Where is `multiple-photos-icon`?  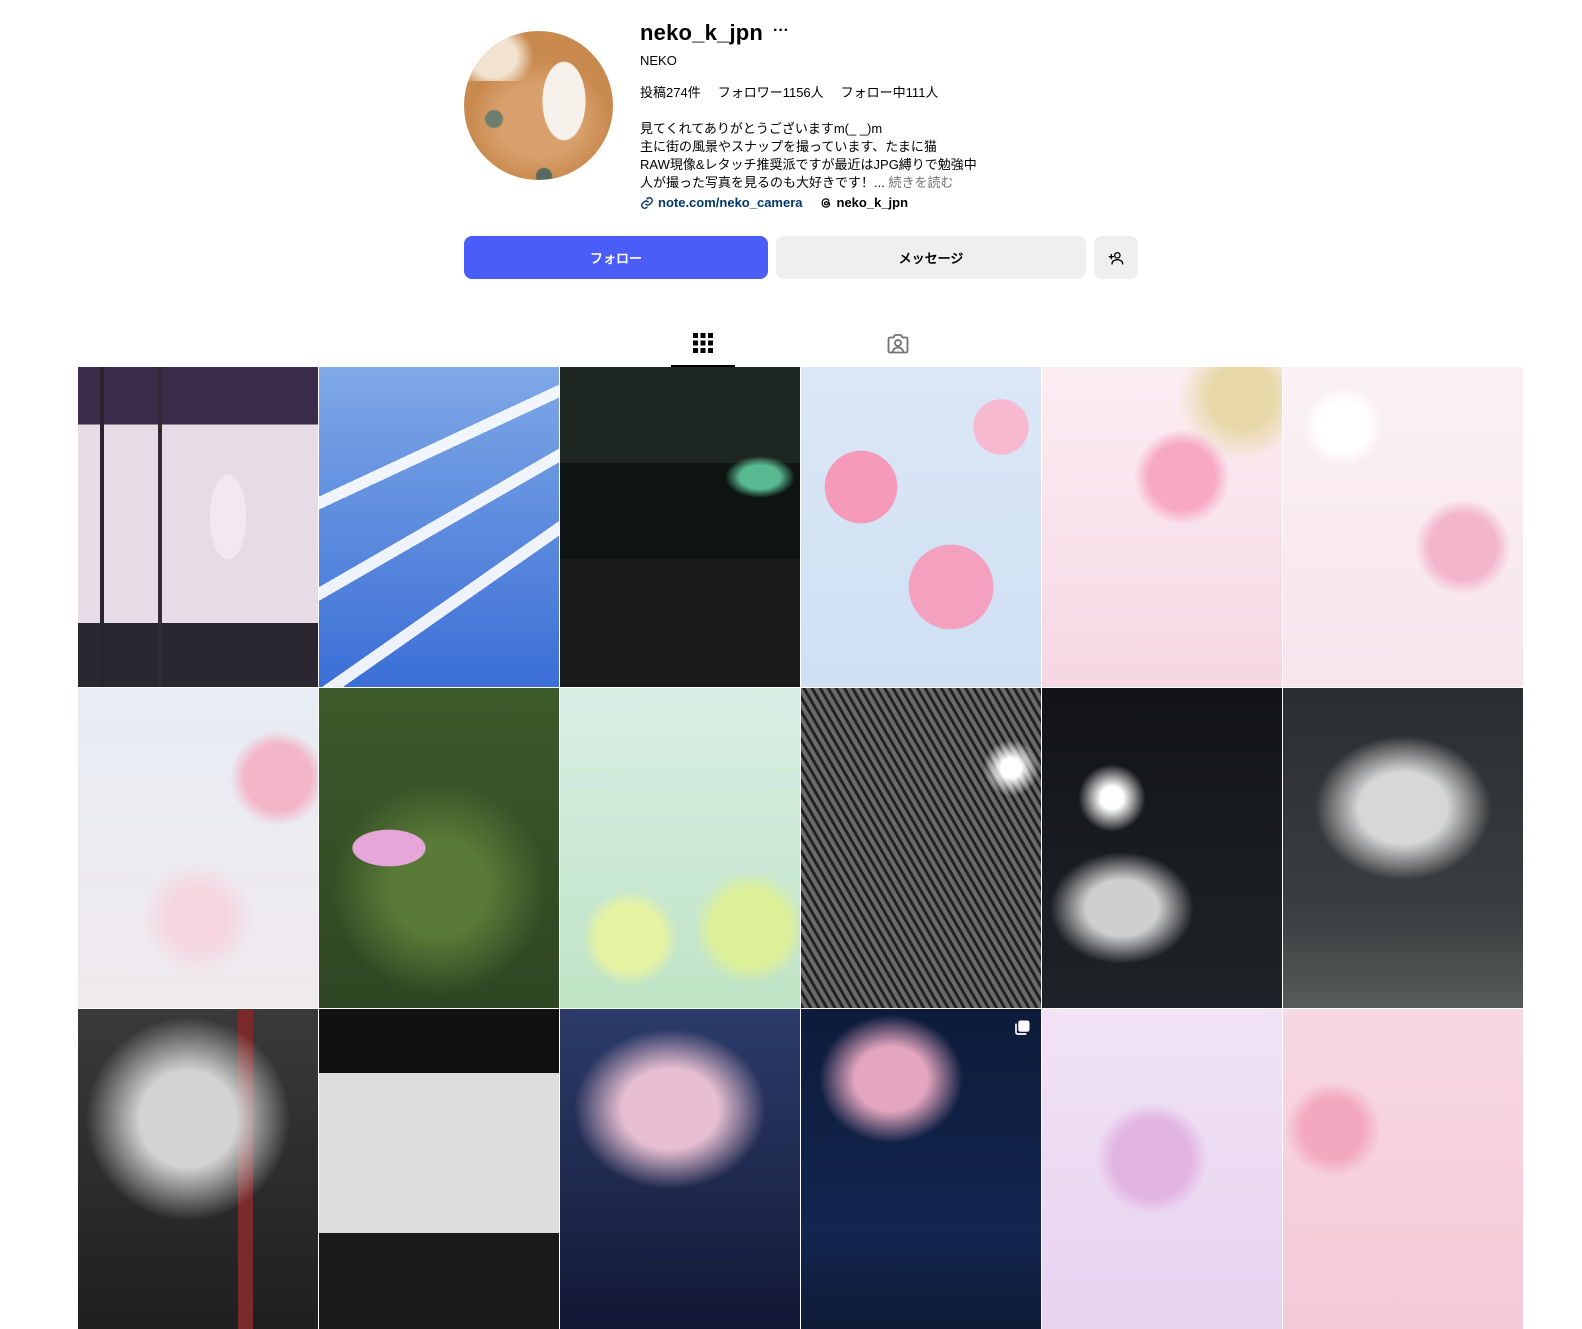 multiple-photos-icon is located at coordinates (1022, 1027).